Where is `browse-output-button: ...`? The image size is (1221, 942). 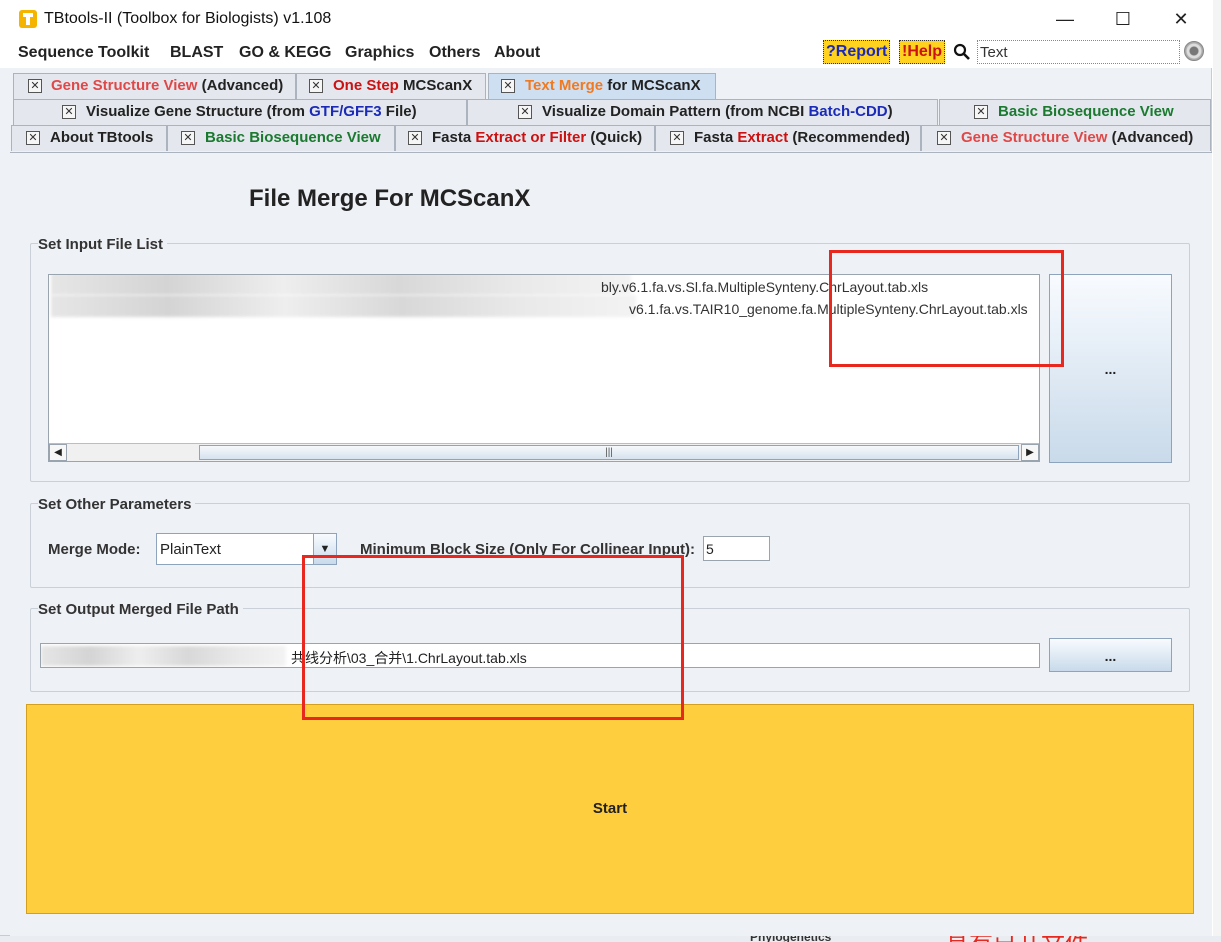 browse-output-button: ... is located at coordinates (1110, 655).